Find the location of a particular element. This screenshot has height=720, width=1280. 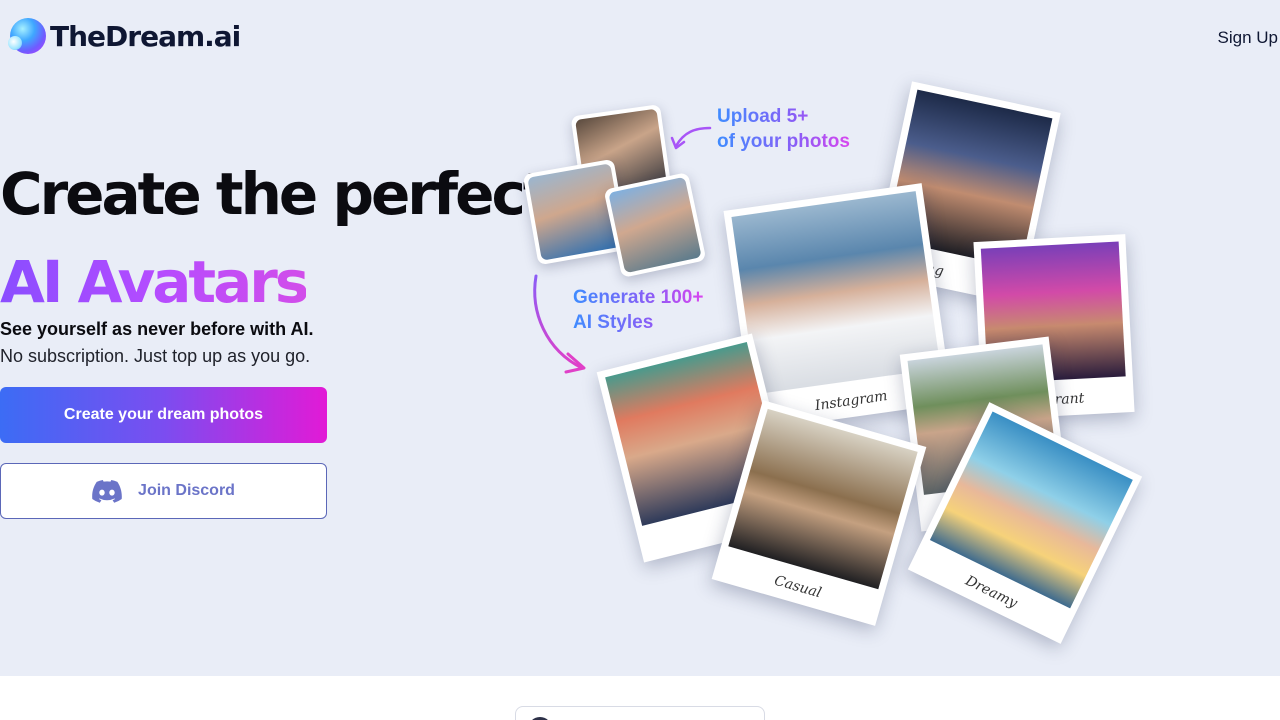

generate-note-line1: Generate 100+ is located at coordinates (638, 297).